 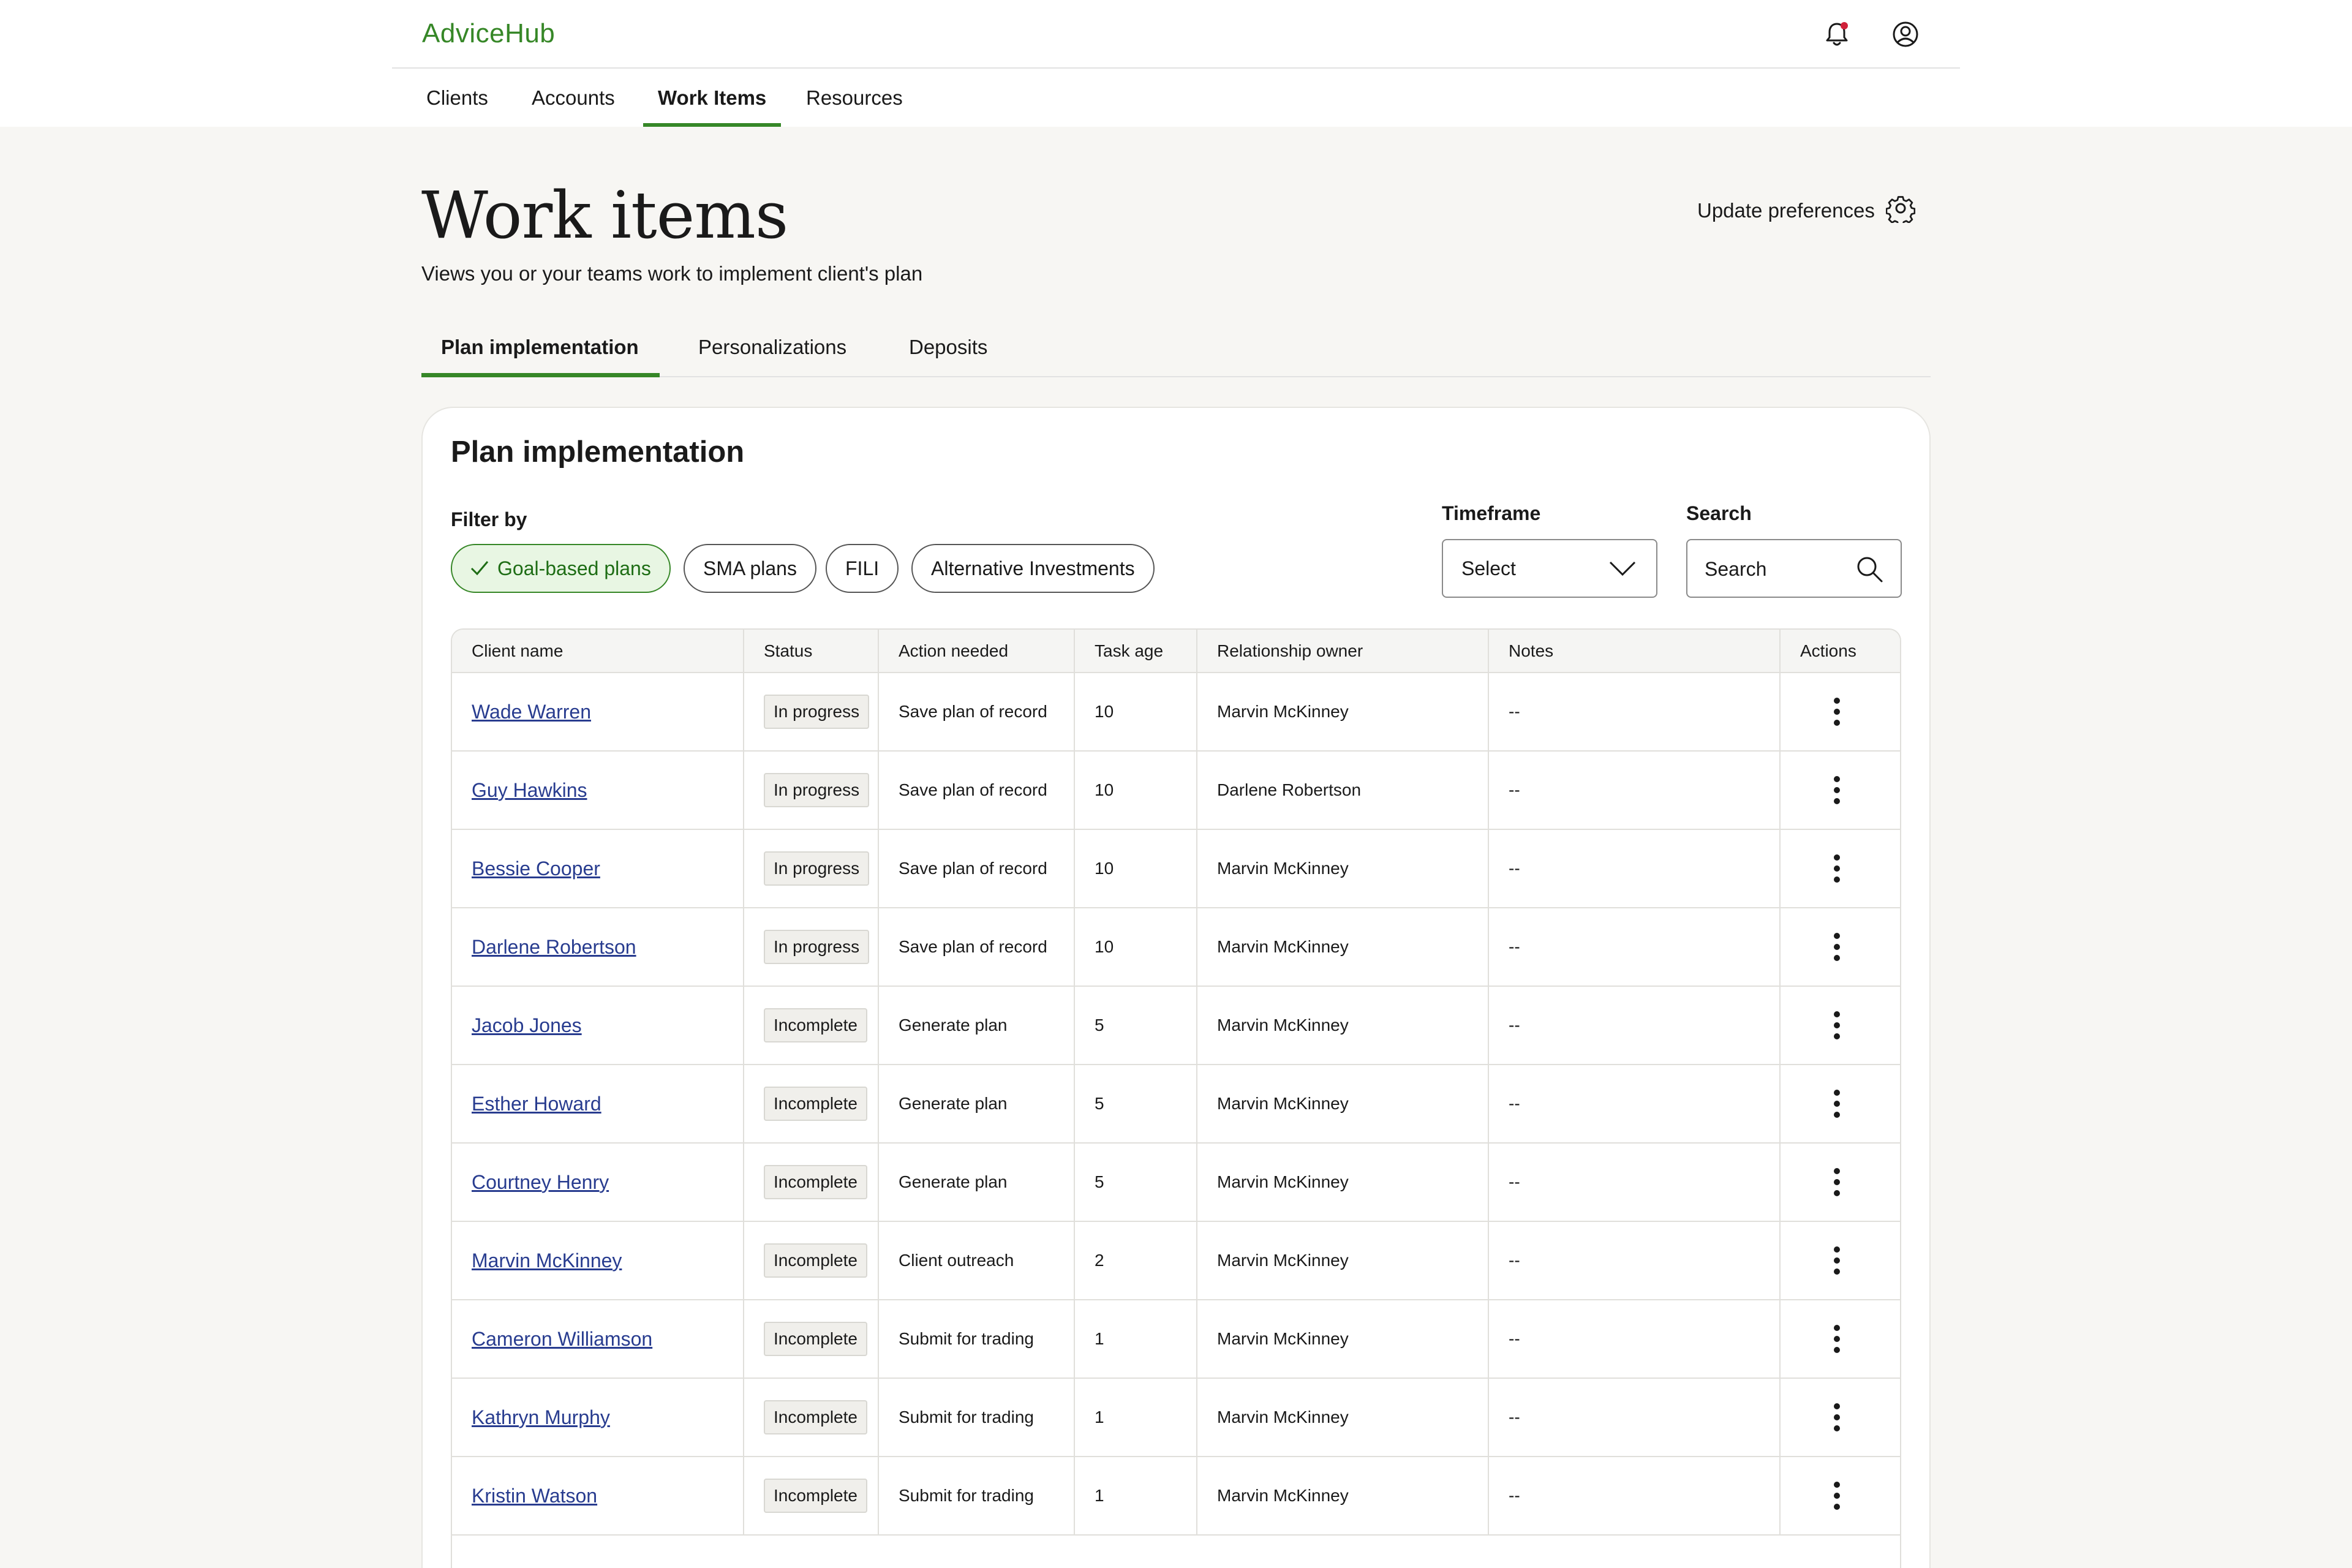 I want to click on client-name-link: Wade Warren, so click(x=532, y=712).